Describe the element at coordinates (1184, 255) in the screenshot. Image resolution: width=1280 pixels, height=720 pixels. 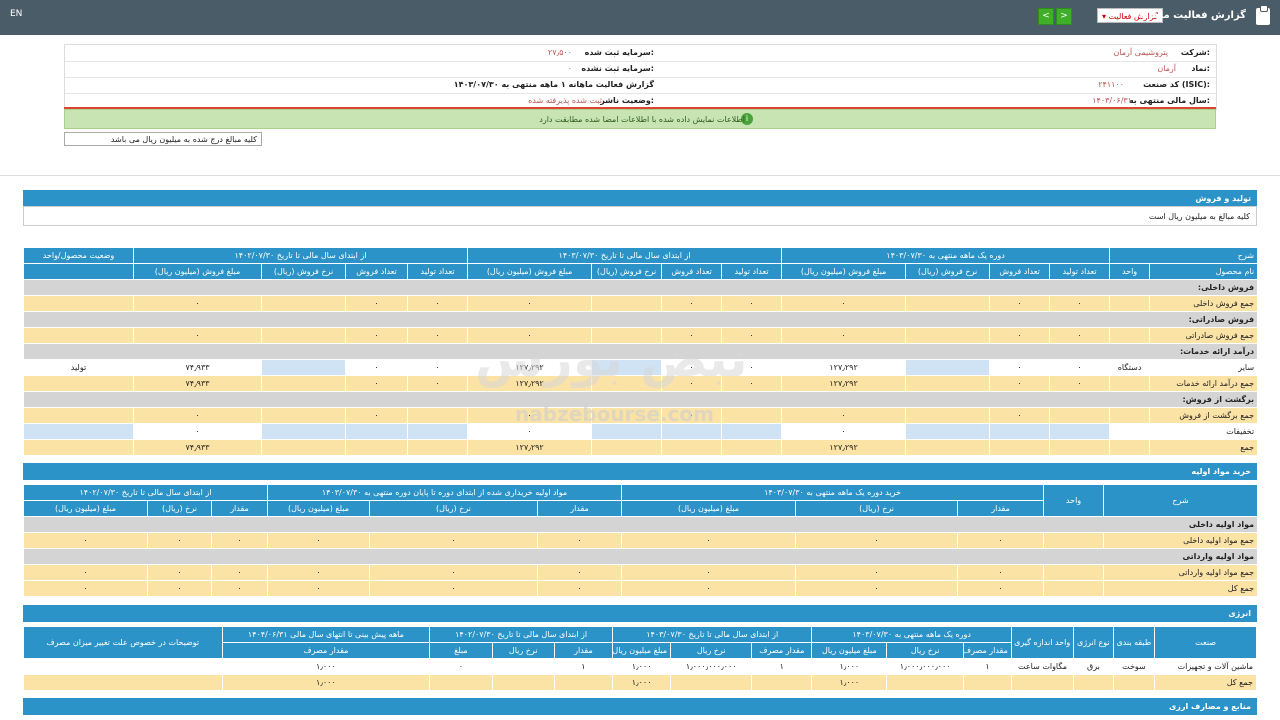
I see `header-cell: شرح` at that location.